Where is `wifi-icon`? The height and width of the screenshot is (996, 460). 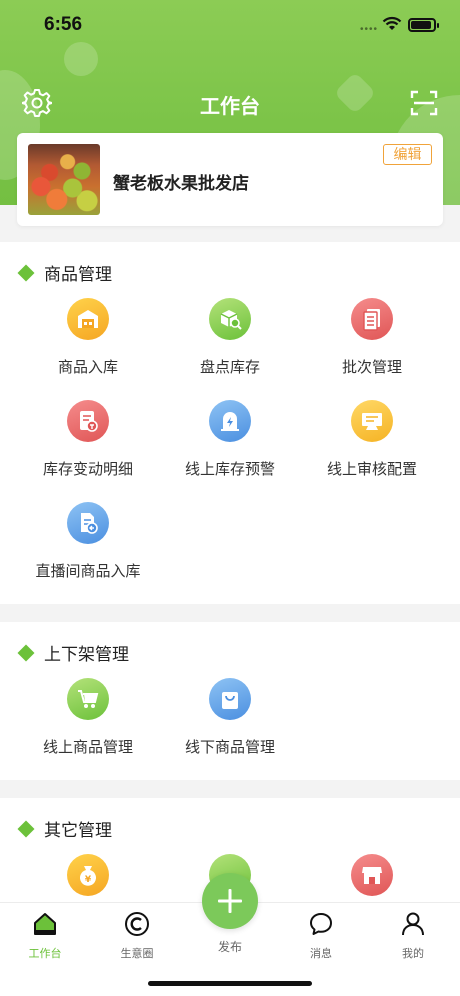 wifi-icon is located at coordinates (392, 23).